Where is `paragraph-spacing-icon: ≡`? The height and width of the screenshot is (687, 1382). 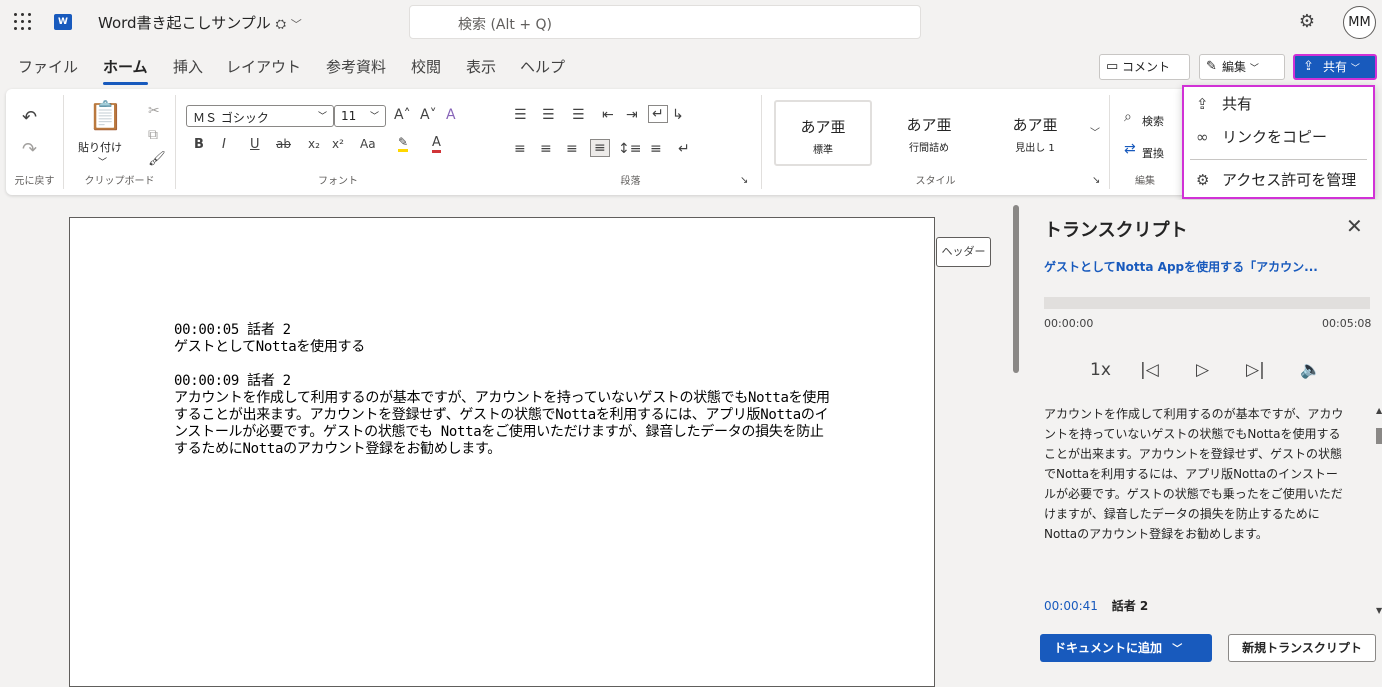
paragraph-spacing-icon: ≡ is located at coordinates (656, 149).